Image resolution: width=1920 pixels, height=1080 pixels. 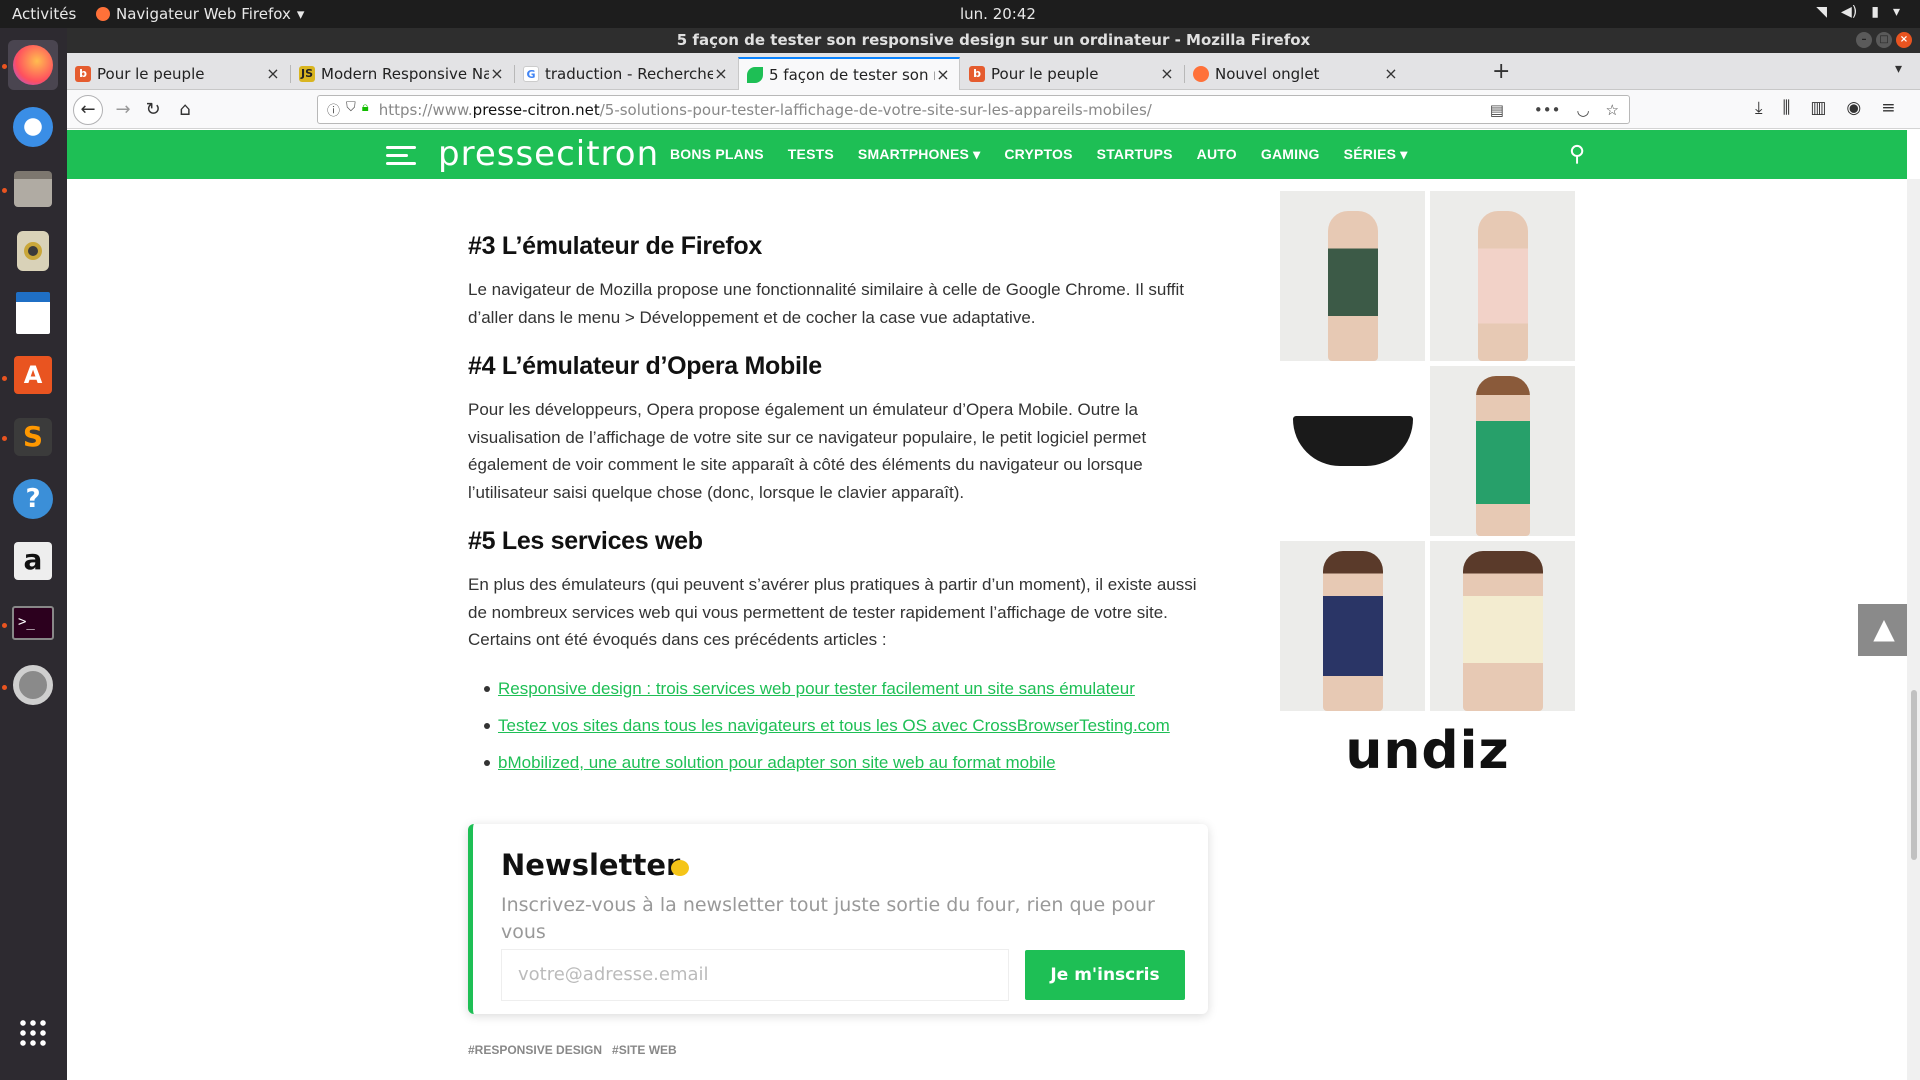 What do you see at coordinates (680, 868) in the screenshot?
I see `lemon-icon` at bounding box center [680, 868].